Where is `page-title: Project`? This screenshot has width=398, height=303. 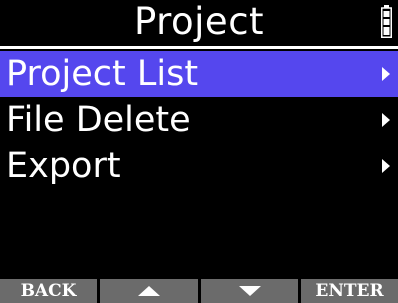 page-title: Project is located at coordinates (199, 21).